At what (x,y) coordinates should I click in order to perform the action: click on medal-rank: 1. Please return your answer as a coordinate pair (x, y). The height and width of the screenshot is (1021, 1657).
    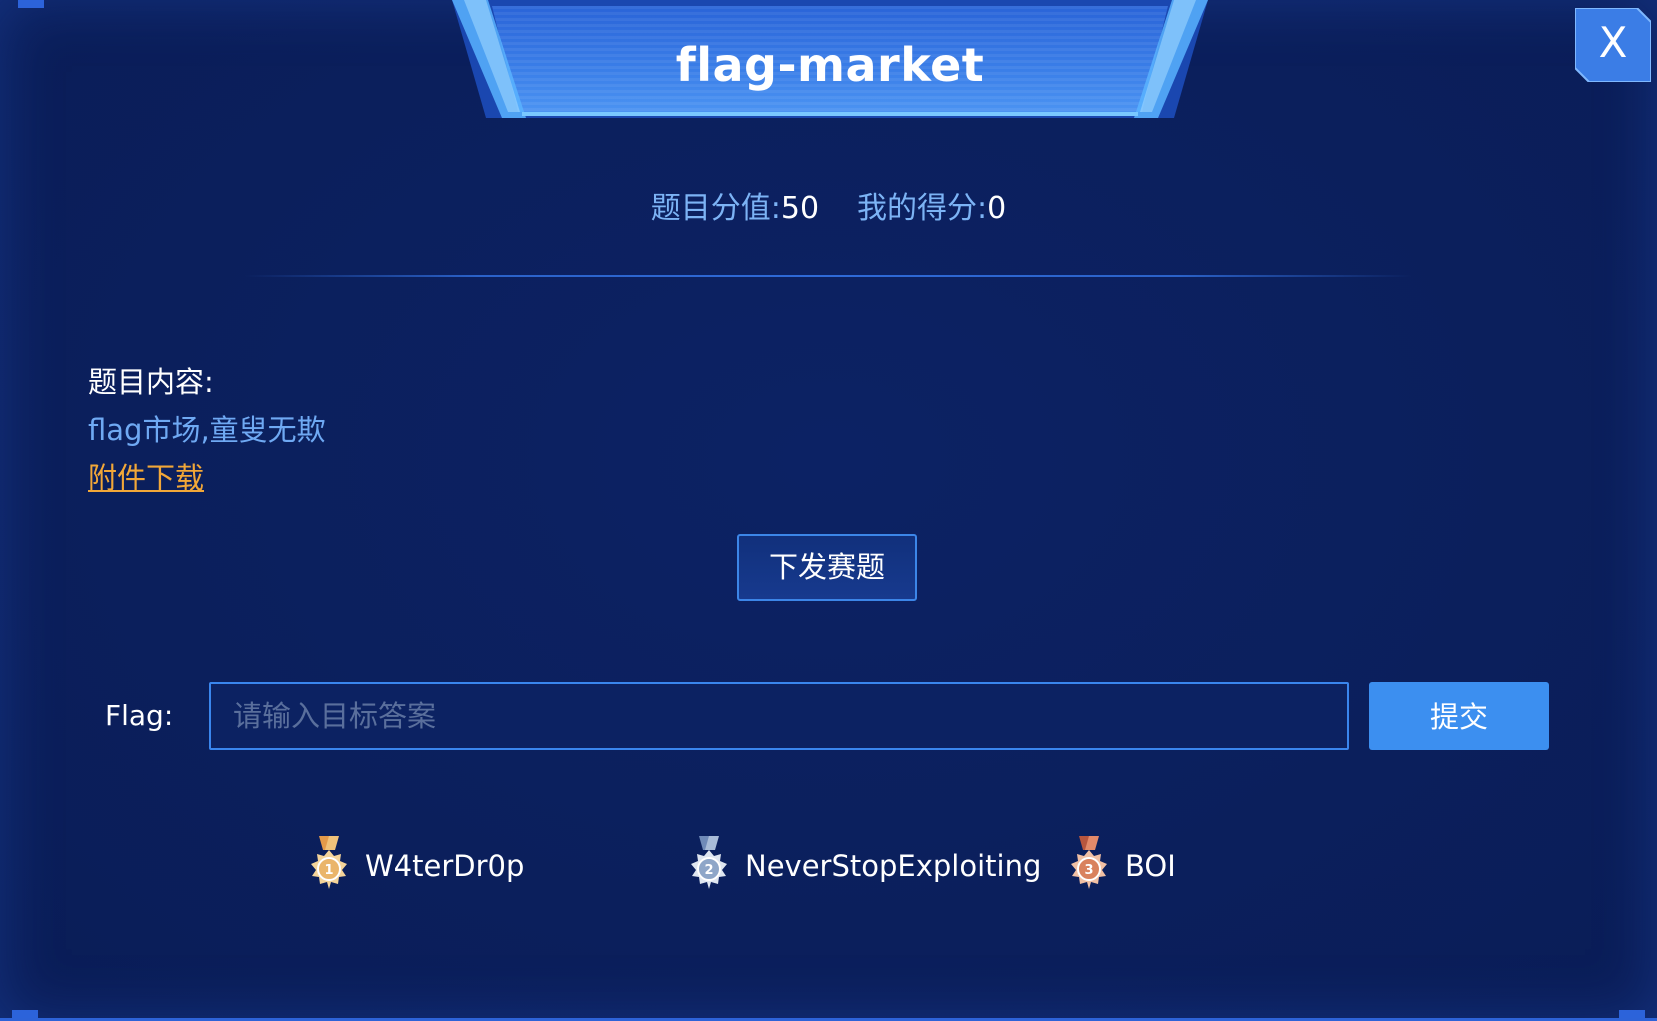
    Looking at the image, I should click on (328, 870).